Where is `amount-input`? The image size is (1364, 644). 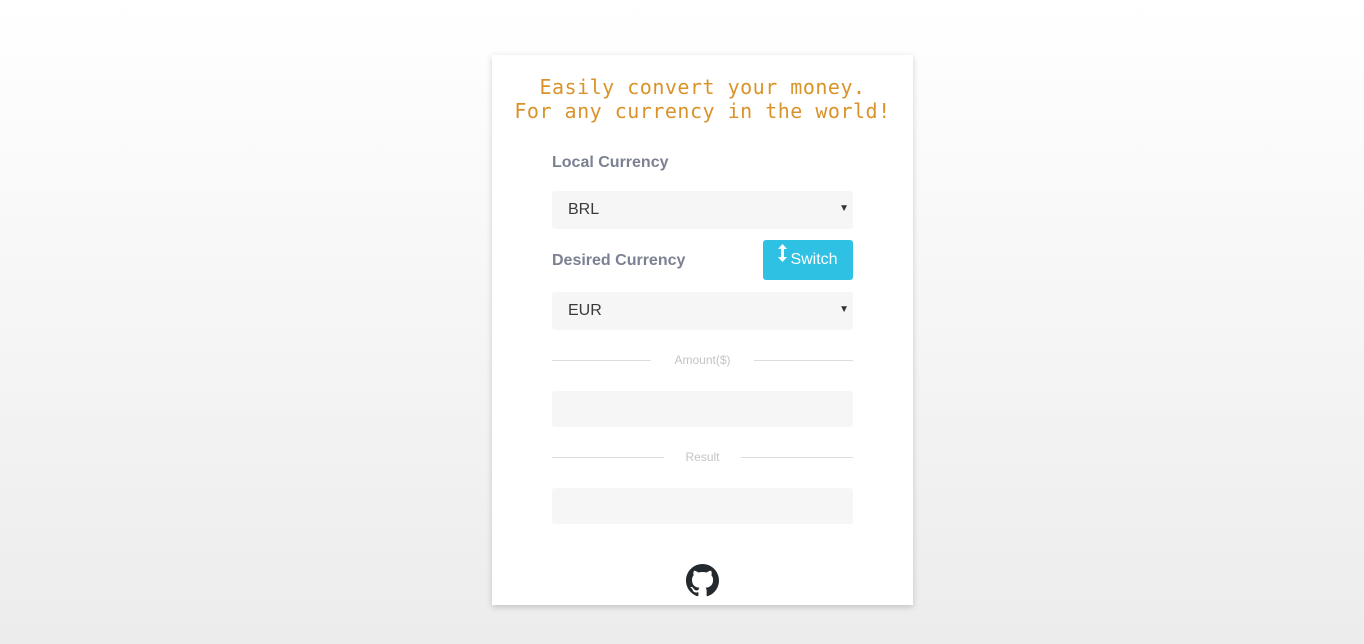
amount-input is located at coordinates (702, 409).